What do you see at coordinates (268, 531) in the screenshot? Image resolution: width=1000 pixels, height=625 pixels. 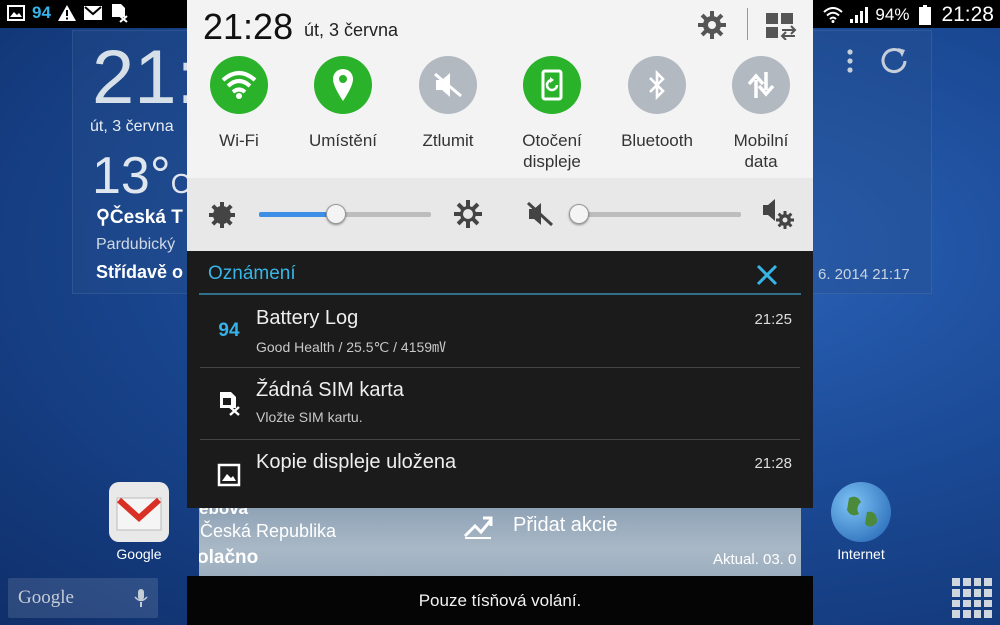 I see `widget-country: Česká Republika` at bounding box center [268, 531].